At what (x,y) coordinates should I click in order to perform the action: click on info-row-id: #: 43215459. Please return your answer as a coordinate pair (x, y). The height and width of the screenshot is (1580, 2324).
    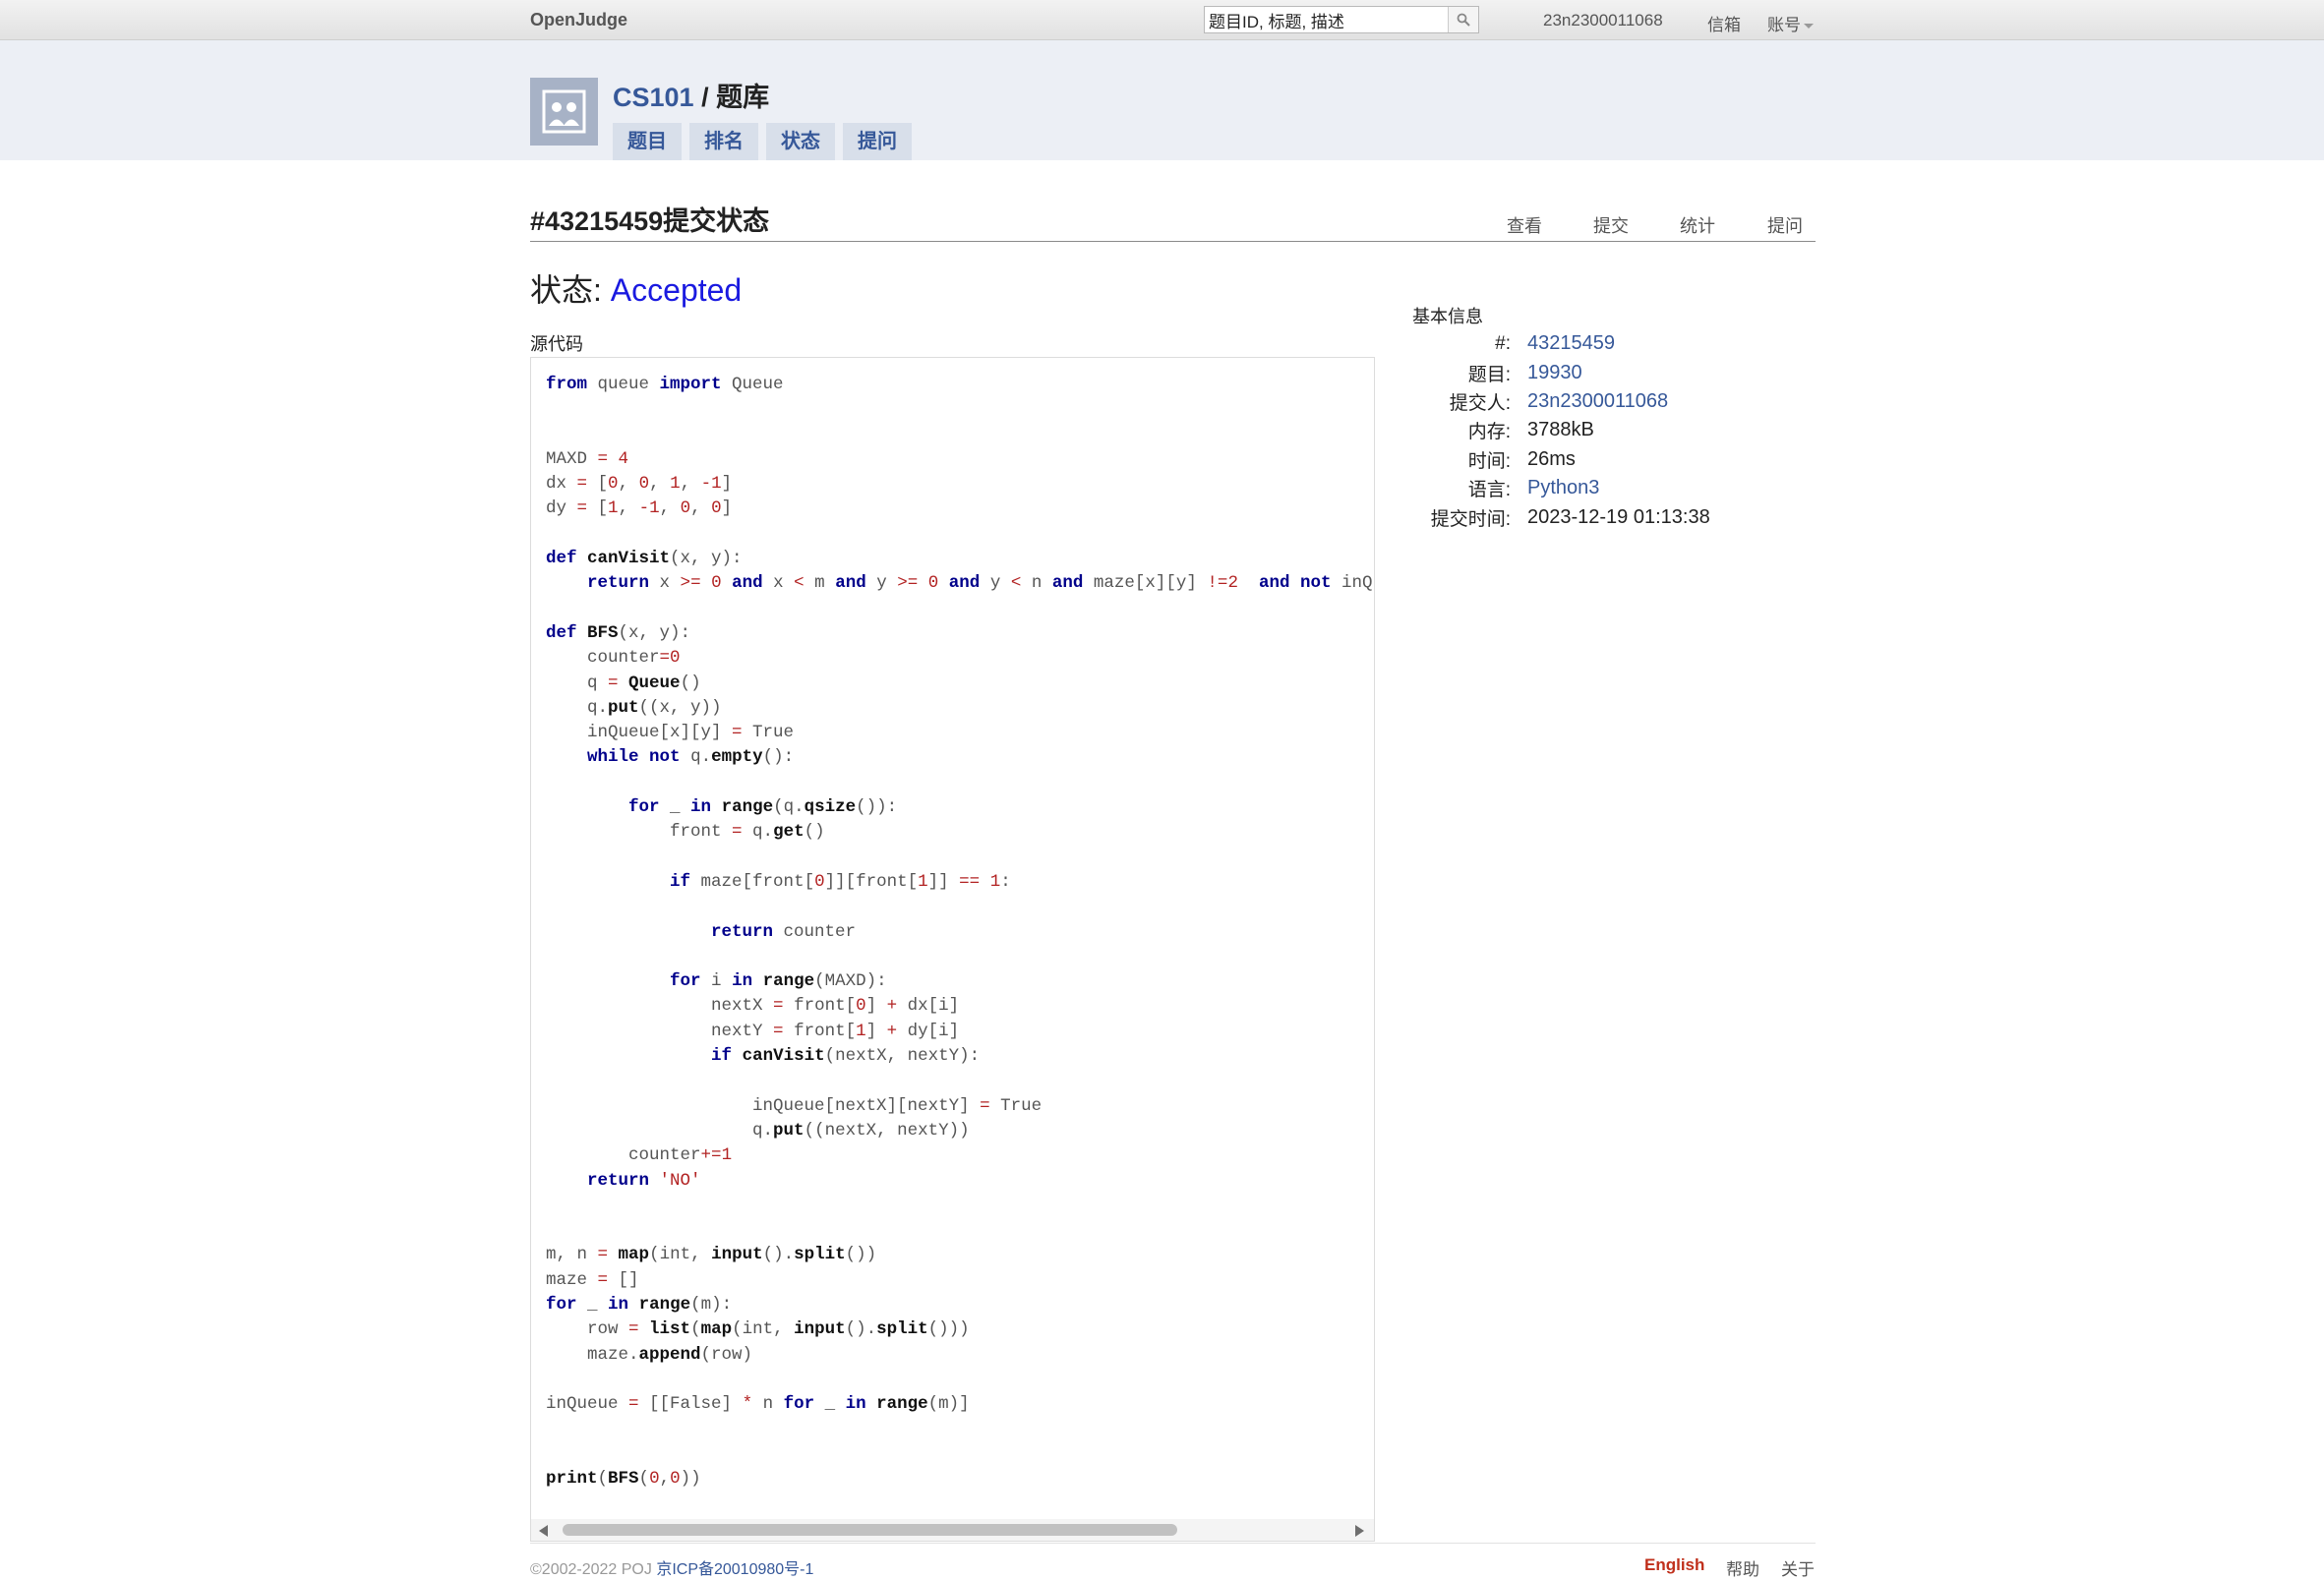
    Looking at the image, I should click on (1561, 344).